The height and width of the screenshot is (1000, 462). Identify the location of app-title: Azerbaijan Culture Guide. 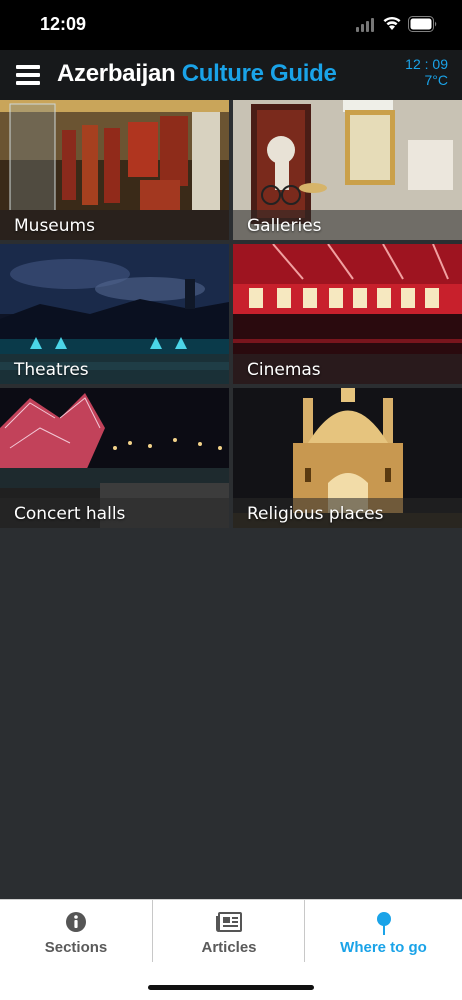
(197, 74).